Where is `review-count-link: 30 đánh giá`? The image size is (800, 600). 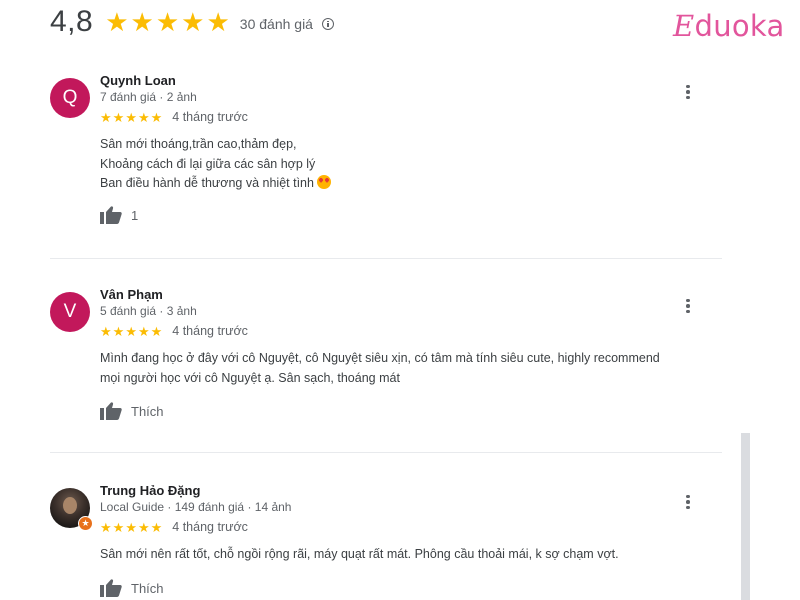 review-count-link: 30 đánh giá is located at coordinates (276, 24).